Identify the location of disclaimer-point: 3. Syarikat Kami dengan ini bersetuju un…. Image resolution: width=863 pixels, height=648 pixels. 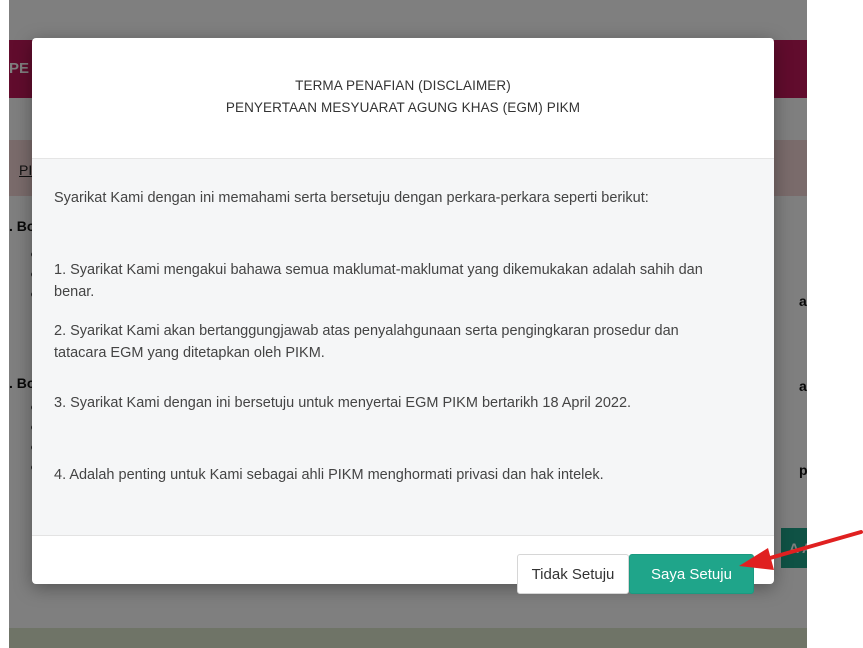
(343, 403).